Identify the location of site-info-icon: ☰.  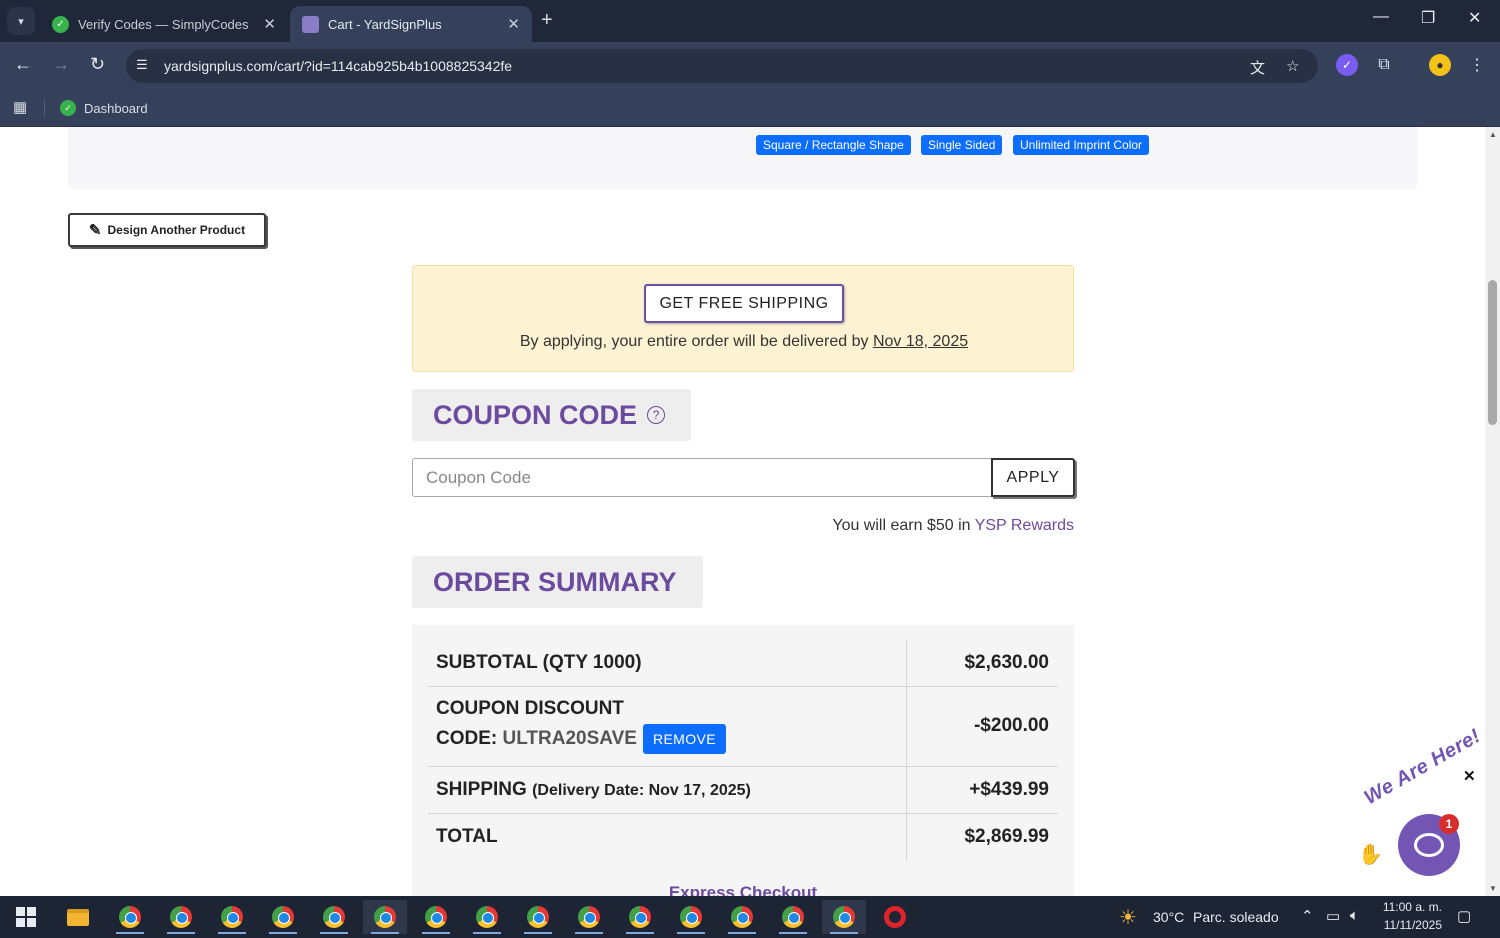
(142, 65).